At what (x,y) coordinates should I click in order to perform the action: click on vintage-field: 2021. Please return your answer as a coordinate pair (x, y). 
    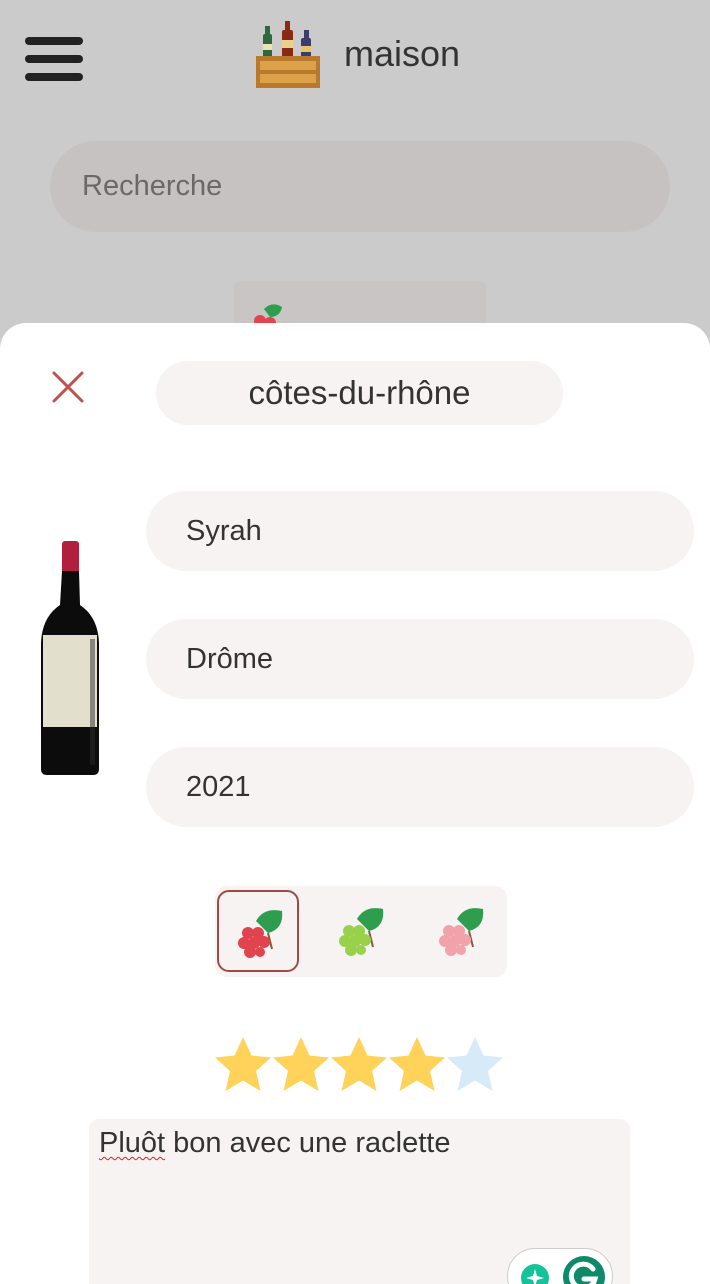
    Looking at the image, I should click on (420, 787).